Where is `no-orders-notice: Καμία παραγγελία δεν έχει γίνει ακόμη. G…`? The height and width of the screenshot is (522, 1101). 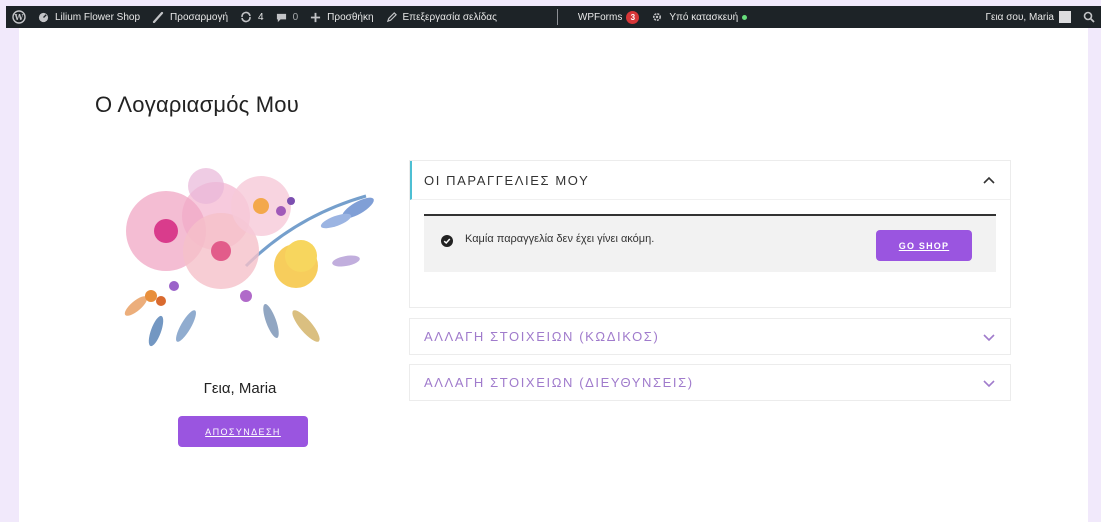
no-orders-notice: Καμία παραγγελία δεν έχει γίνει ακόμη. G… is located at coordinates (710, 243).